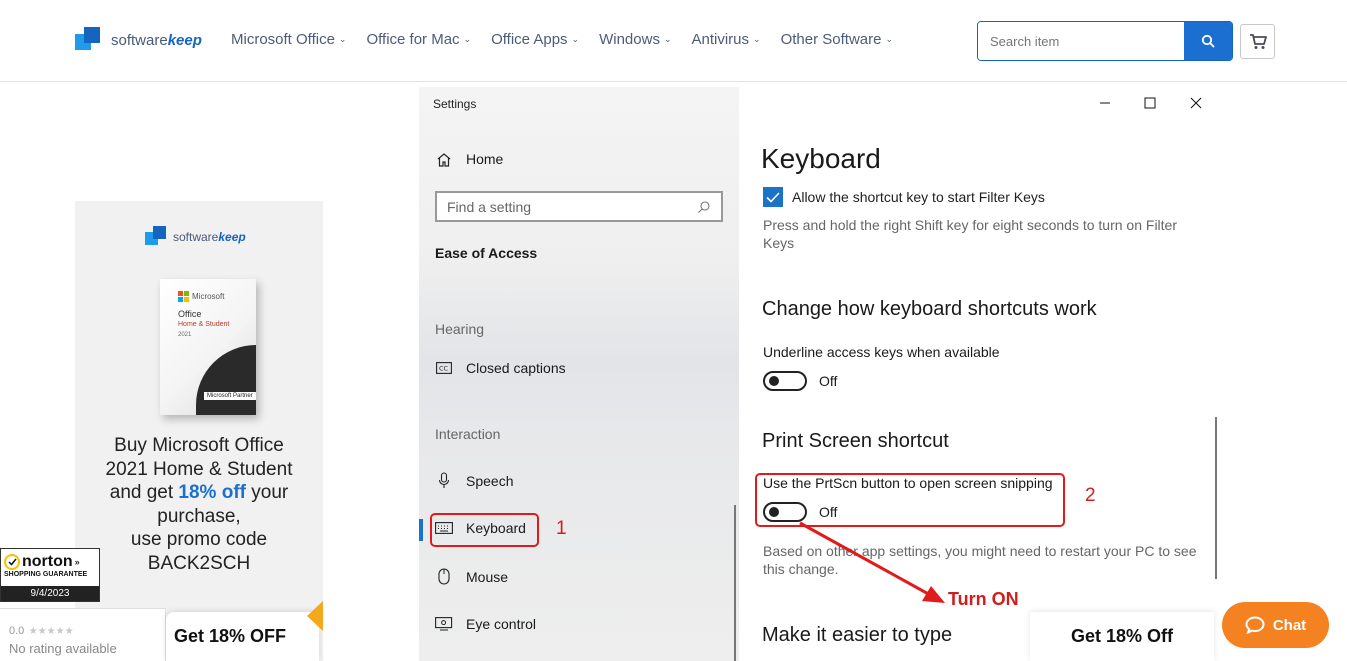  What do you see at coordinates (51, 631) in the screenshot?
I see `star-rating-icon: ★★★★★` at bounding box center [51, 631].